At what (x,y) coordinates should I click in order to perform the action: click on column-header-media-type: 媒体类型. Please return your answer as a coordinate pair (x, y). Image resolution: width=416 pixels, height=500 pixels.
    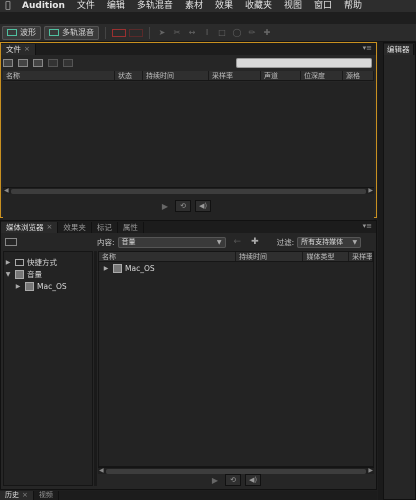
    Looking at the image, I should click on (326, 256).